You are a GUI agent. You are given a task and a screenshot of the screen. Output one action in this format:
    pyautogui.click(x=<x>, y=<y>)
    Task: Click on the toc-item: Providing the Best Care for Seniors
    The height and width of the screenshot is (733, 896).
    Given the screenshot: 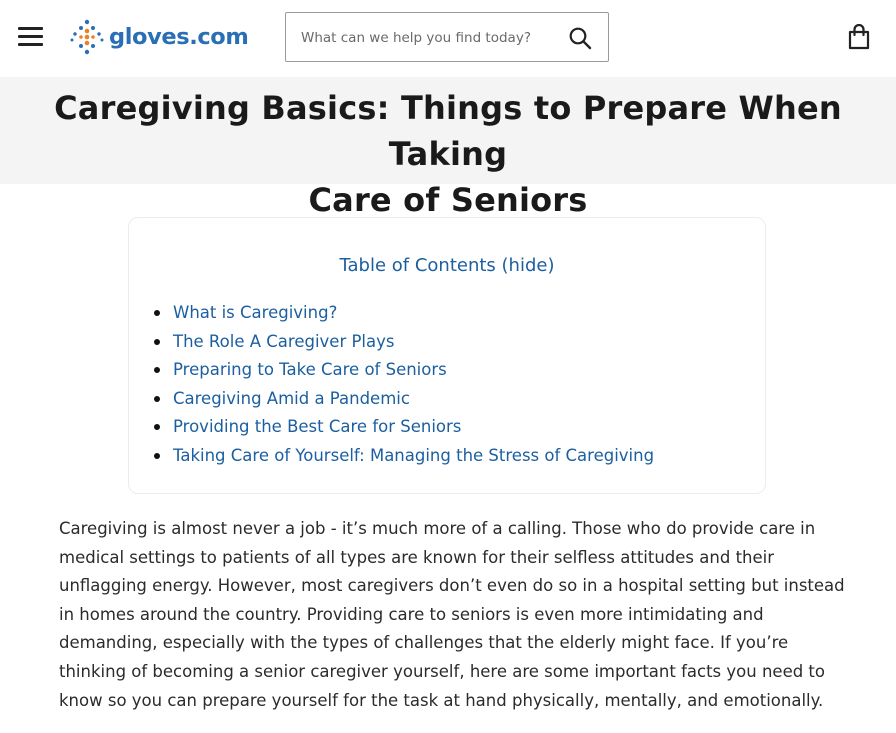 What is the action you would take?
    pyautogui.click(x=403, y=430)
    